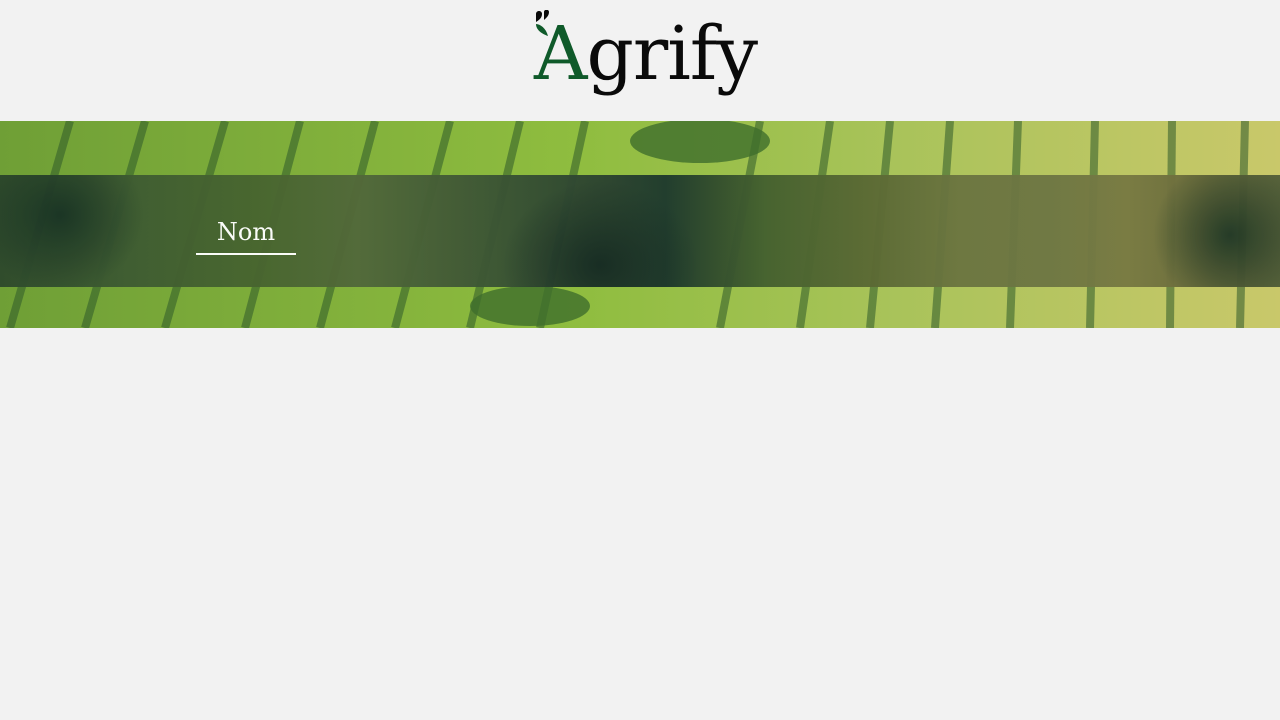 Image resolution: width=1280 pixels, height=720 pixels. Describe the element at coordinates (560, 54) in the screenshot. I see `logo-first-letter: A` at that location.